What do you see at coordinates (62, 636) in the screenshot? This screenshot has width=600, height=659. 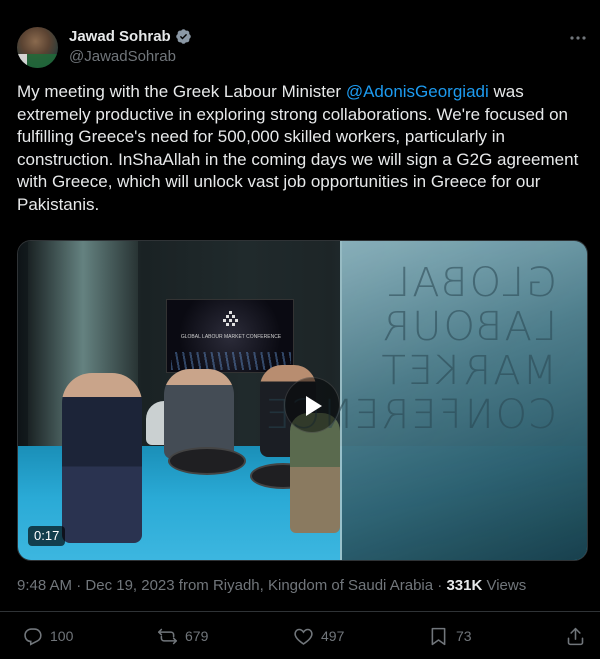 I see `reply-count: 100` at bounding box center [62, 636].